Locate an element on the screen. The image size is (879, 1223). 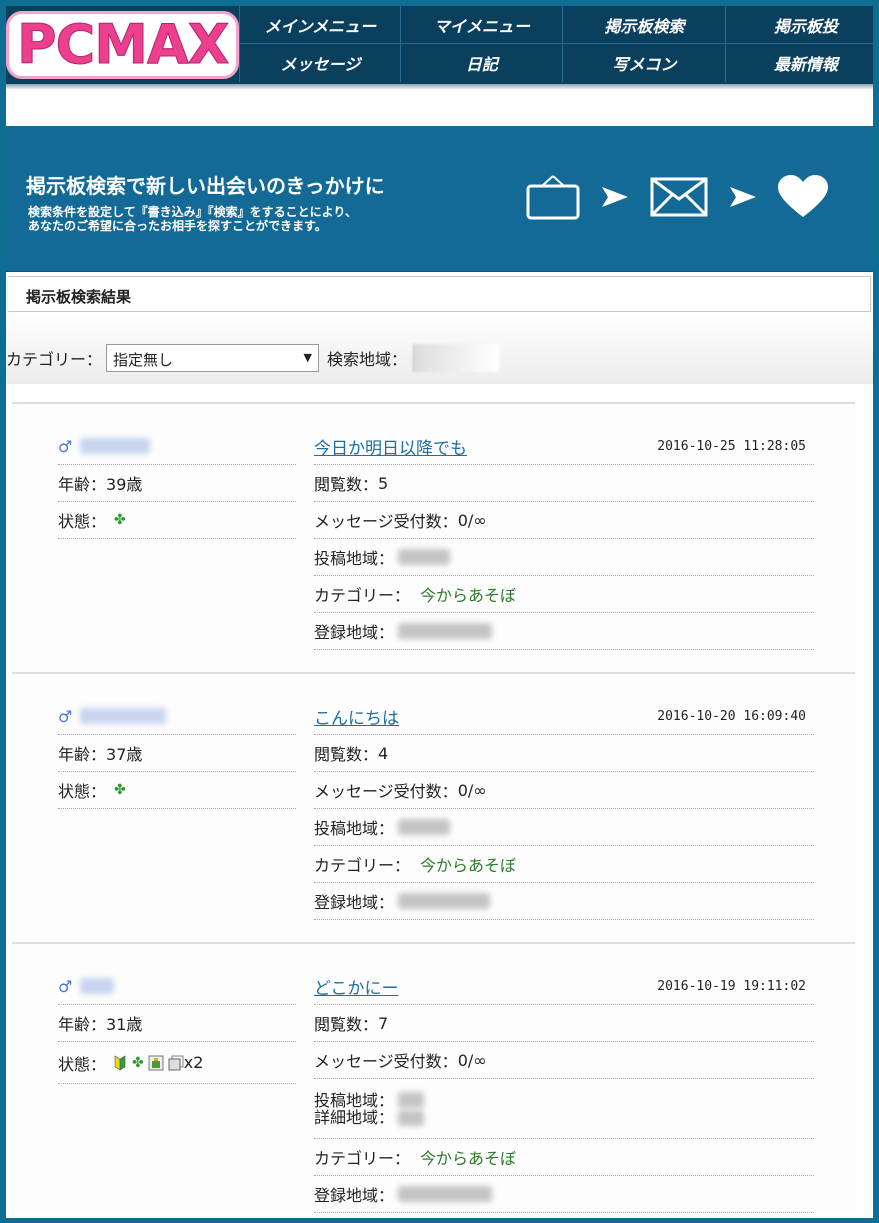
post-title-link: どこかにー is located at coordinates (356, 986).